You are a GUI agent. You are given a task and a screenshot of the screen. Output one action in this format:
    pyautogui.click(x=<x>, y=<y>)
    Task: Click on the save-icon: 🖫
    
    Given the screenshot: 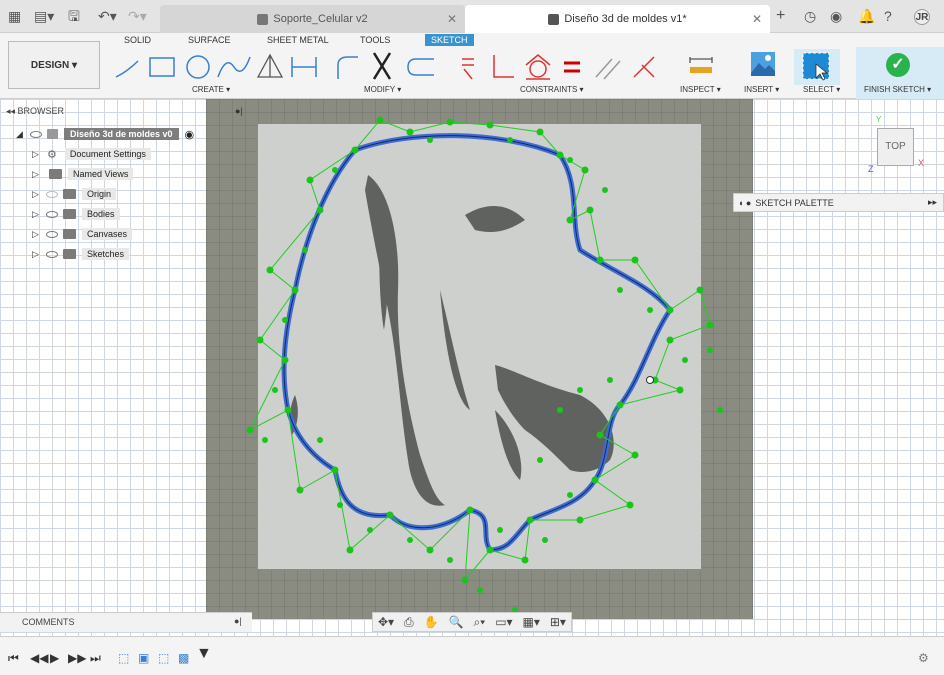 What is the action you would take?
    pyautogui.click(x=74, y=16)
    